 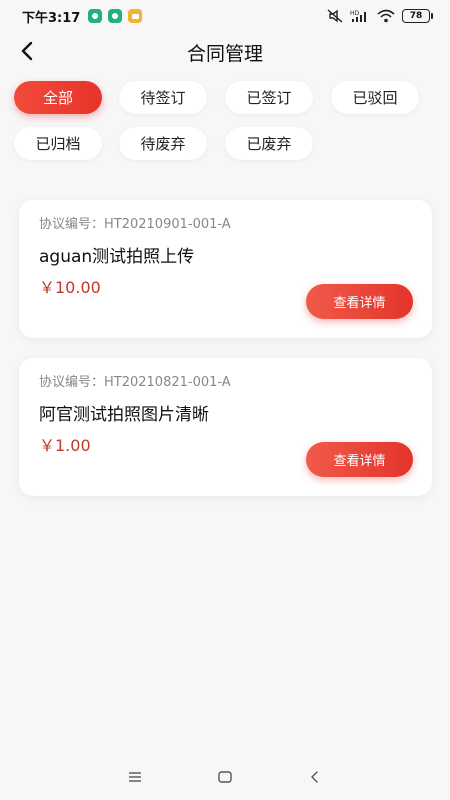 I want to click on mute-icon, so click(x=335, y=16).